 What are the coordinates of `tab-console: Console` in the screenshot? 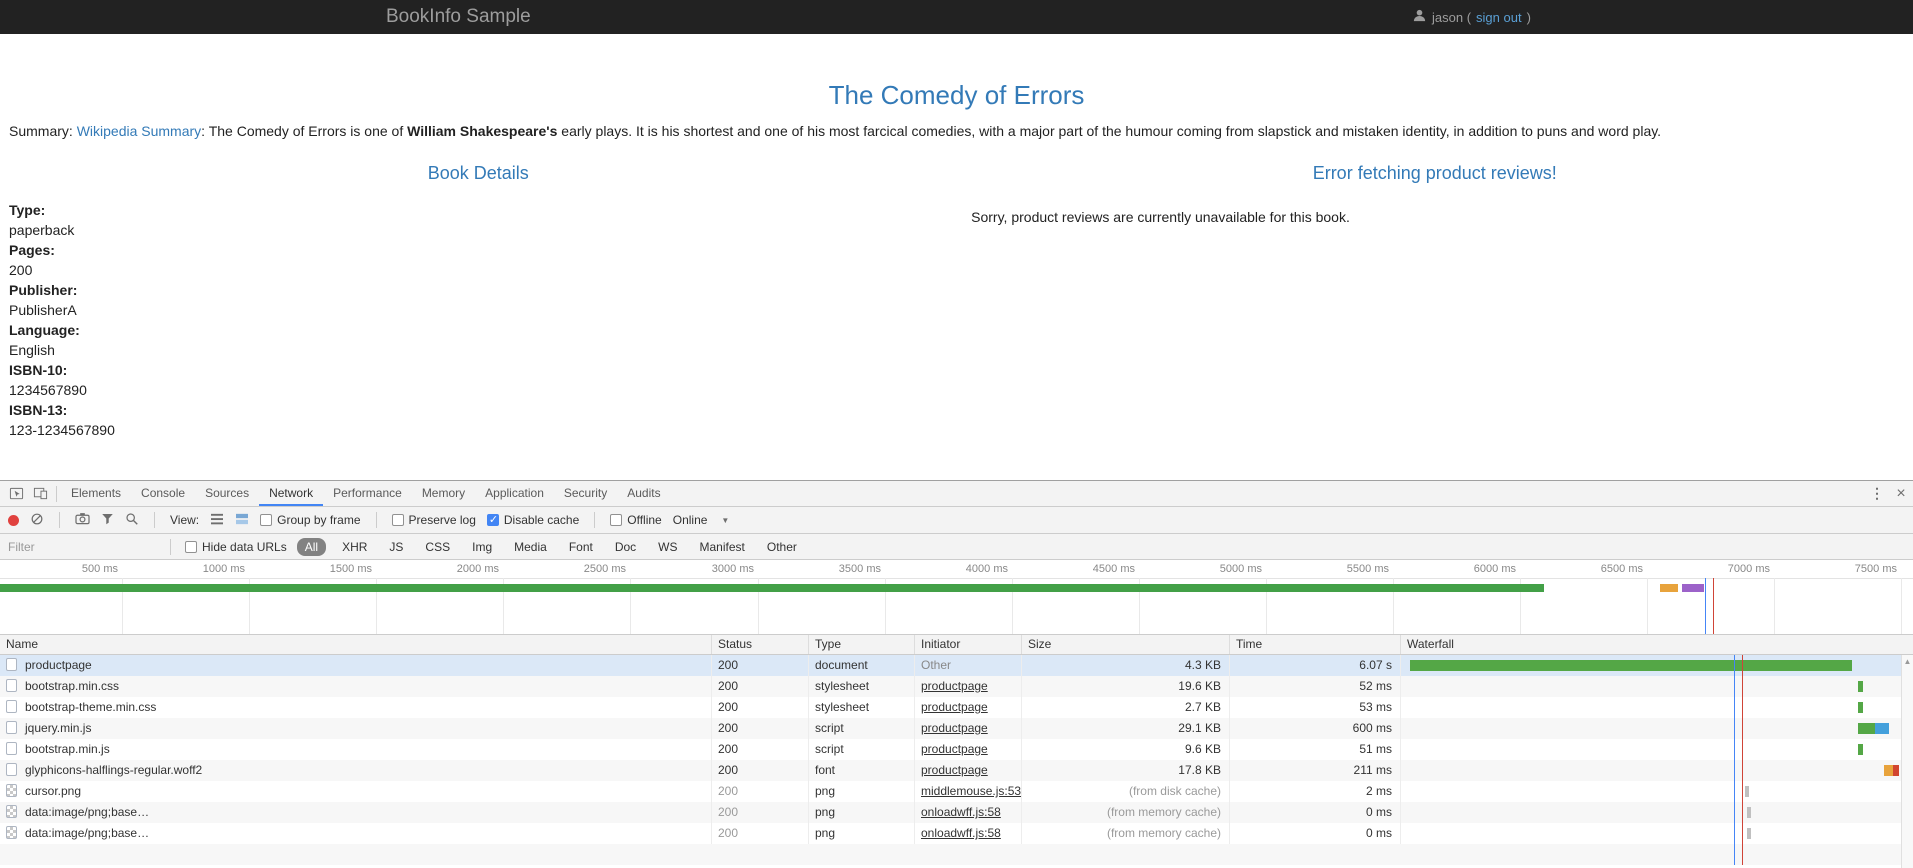 It's located at (163, 493).